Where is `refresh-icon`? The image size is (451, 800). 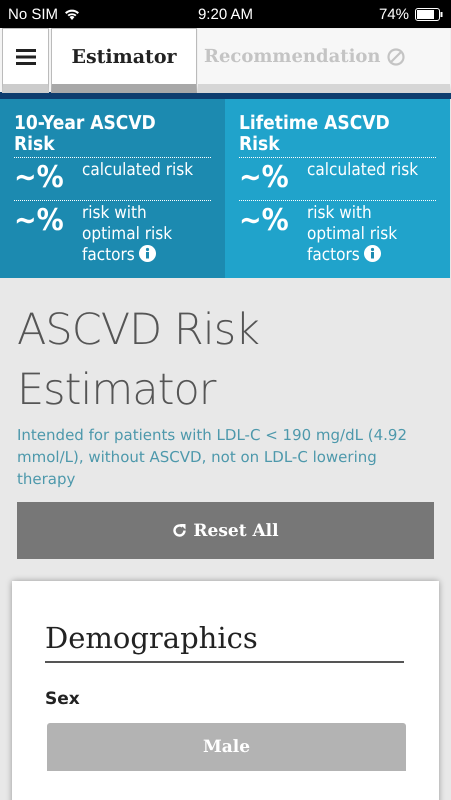 refresh-icon is located at coordinates (180, 530).